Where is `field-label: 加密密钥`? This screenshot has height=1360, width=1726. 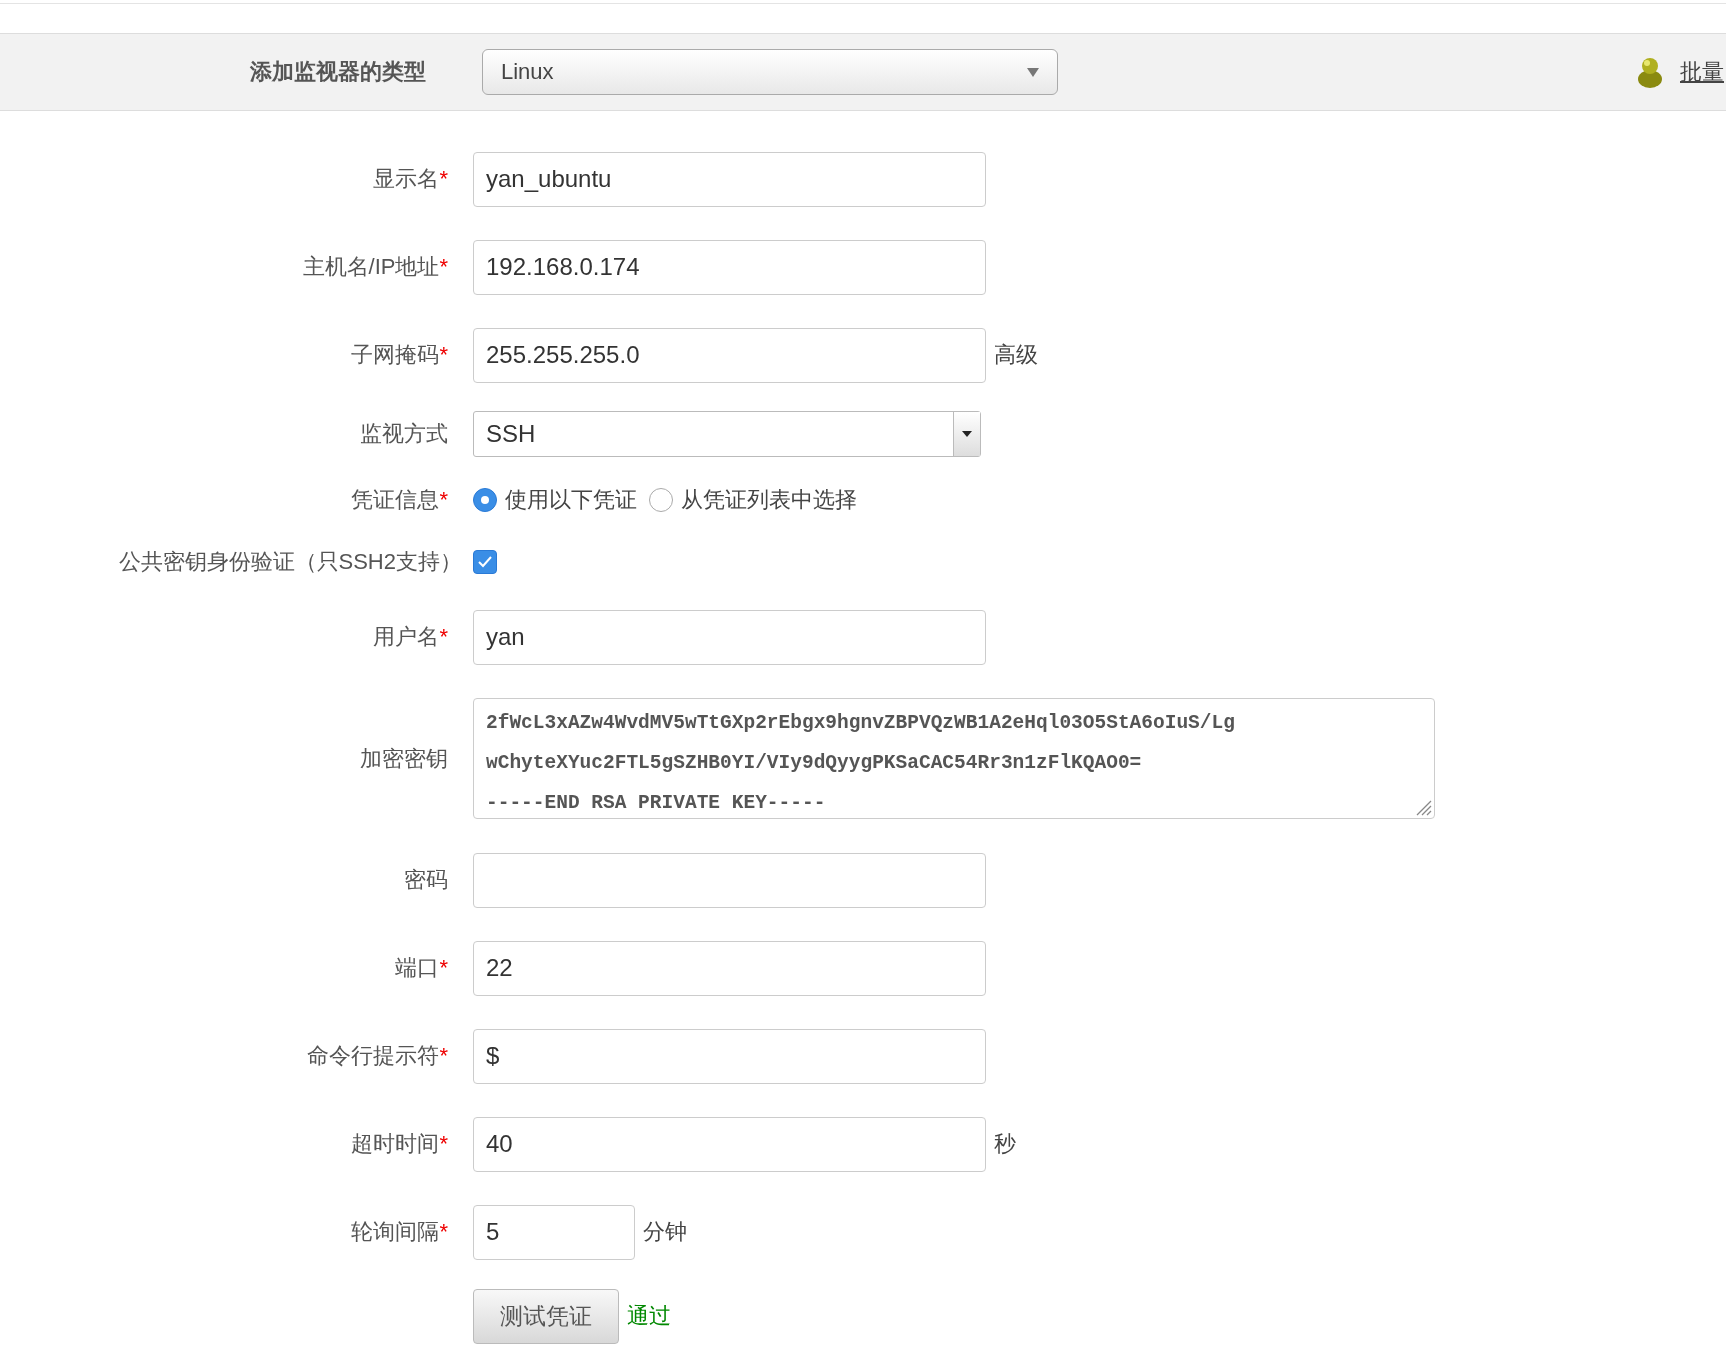 field-label: 加密密钥 is located at coordinates (404, 758).